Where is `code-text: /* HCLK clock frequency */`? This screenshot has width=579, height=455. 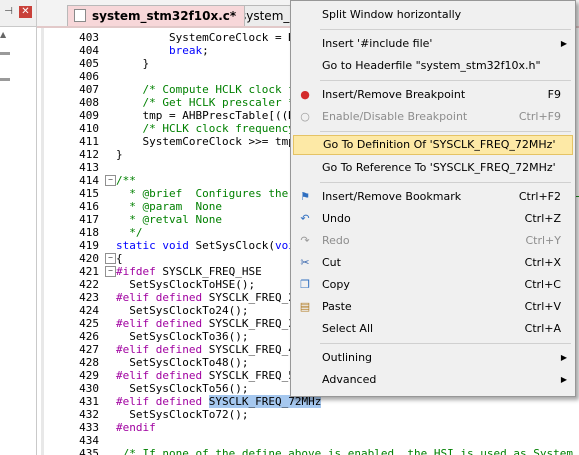 code-text: /* HCLK clock frequency */ is located at coordinates (215, 128).